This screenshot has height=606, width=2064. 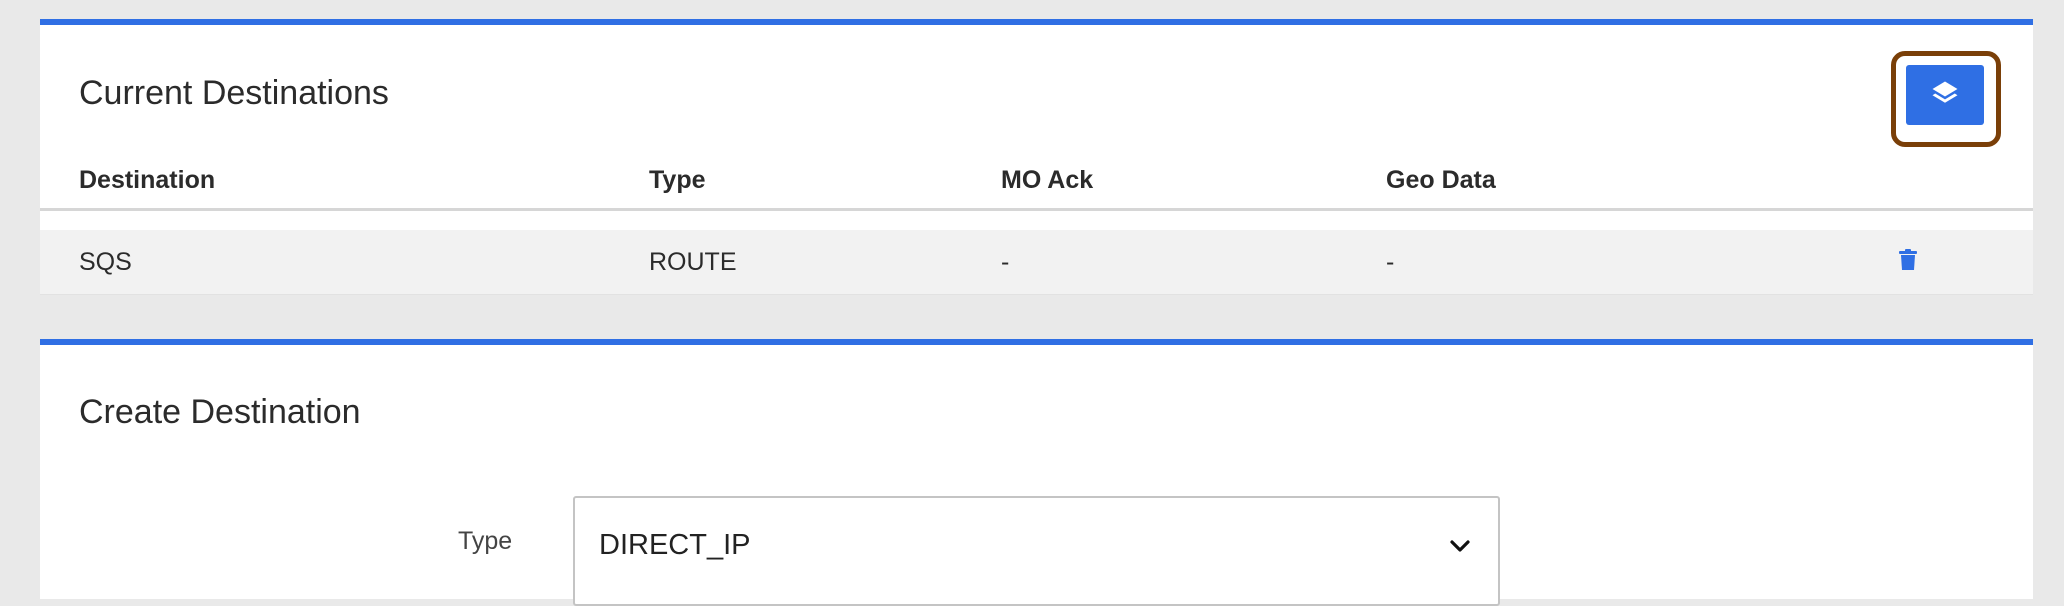 What do you see at coordinates (675, 545) in the screenshot?
I see `type-select-value: DIRECT_IP` at bounding box center [675, 545].